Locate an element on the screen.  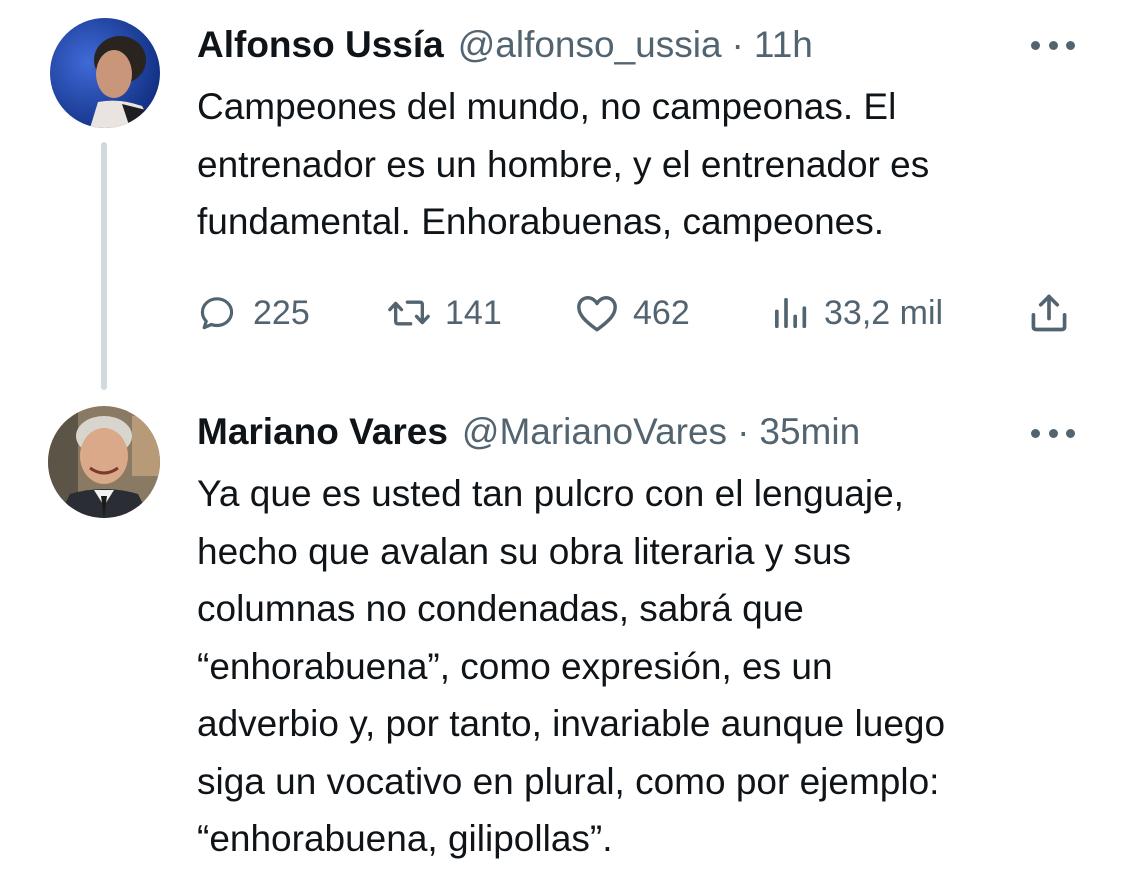
tweet-actions: 225 141 462 33,2 mil is located at coordinates (637, 313).